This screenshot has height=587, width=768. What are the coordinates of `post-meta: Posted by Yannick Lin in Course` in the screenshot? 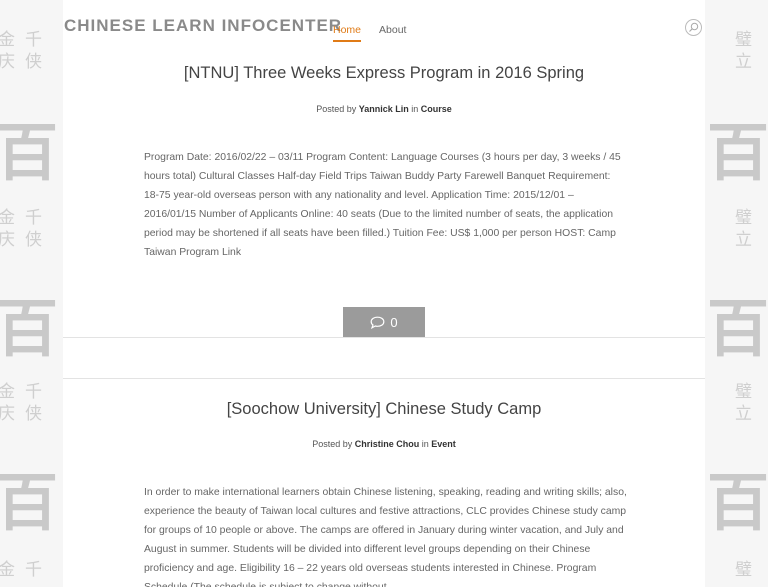 It's located at (384, 109).